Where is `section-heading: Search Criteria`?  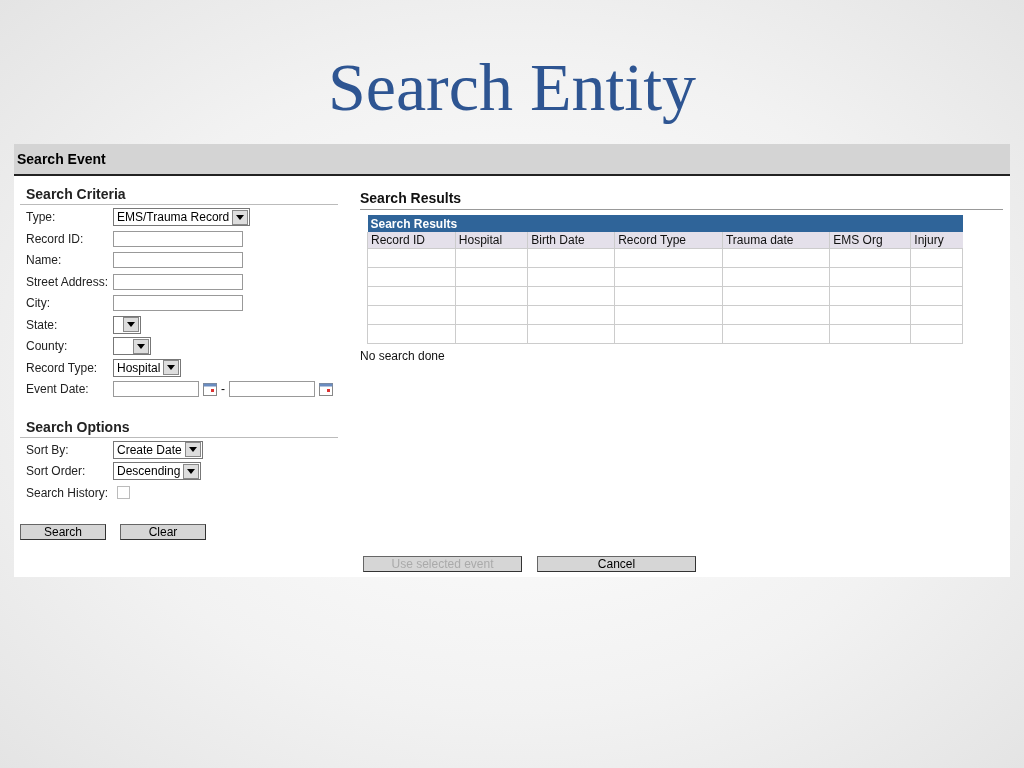
section-heading: Search Criteria is located at coordinates (179, 194).